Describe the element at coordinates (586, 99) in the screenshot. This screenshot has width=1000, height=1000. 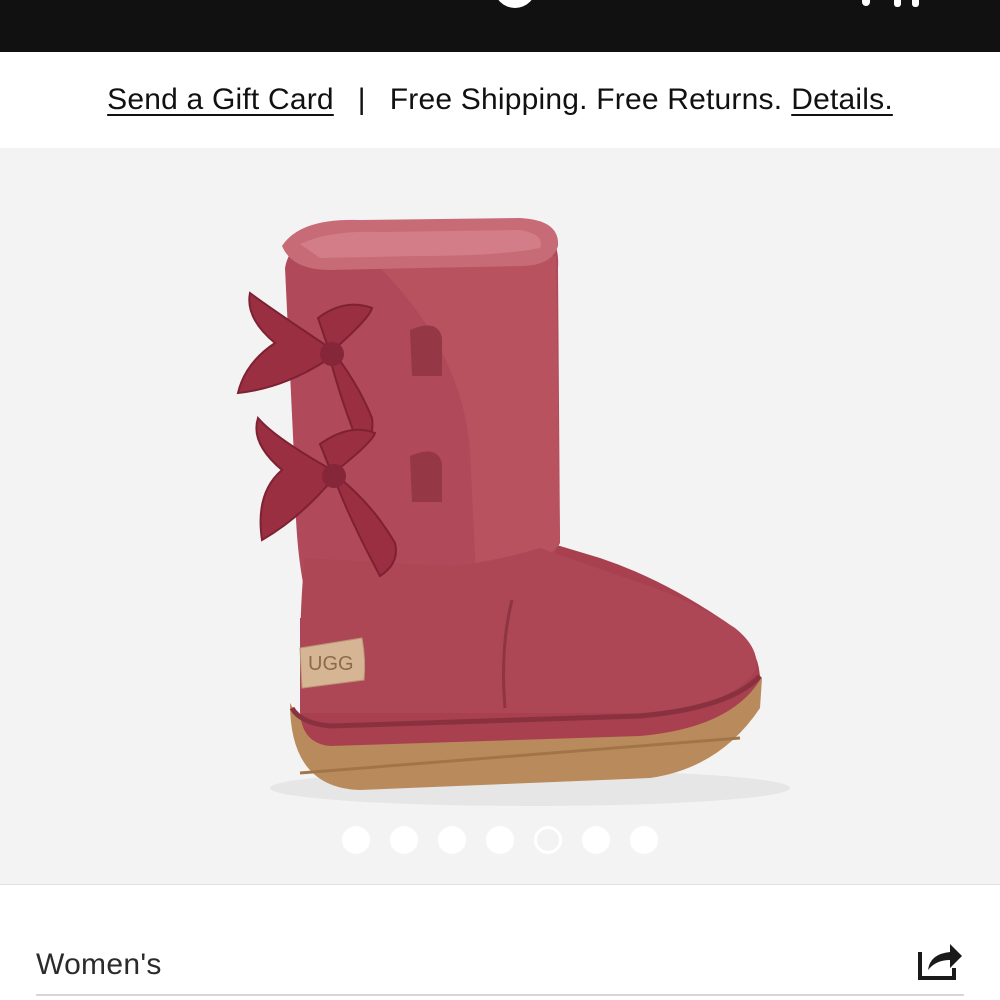
I see `shipping-message: Free Shipping. Free Returns.` at that location.